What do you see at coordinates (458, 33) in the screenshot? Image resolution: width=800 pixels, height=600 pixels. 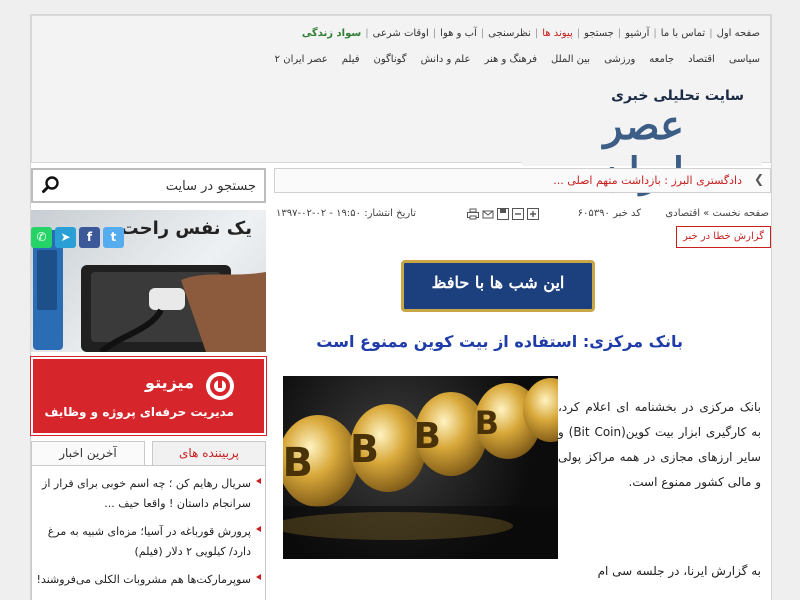 I see `nav-weather: آب و هوا` at bounding box center [458, 33].